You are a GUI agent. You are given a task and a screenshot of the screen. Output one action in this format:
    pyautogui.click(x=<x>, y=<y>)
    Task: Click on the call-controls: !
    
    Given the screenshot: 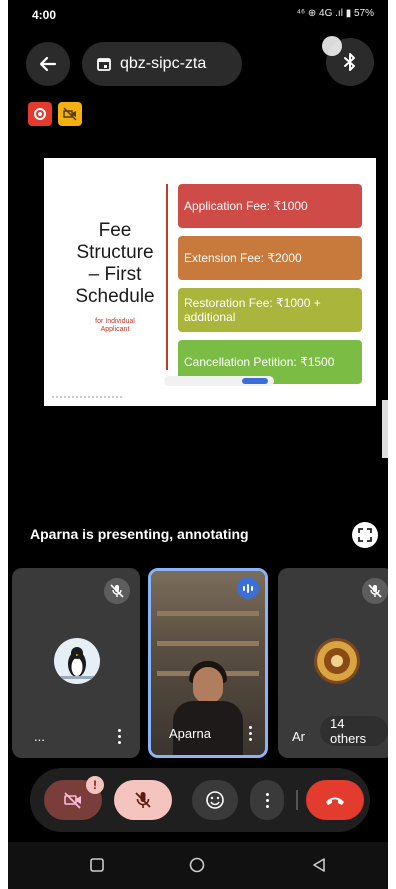 What is the action you would take?
    pyautogui.click(x=200, y=800)
    